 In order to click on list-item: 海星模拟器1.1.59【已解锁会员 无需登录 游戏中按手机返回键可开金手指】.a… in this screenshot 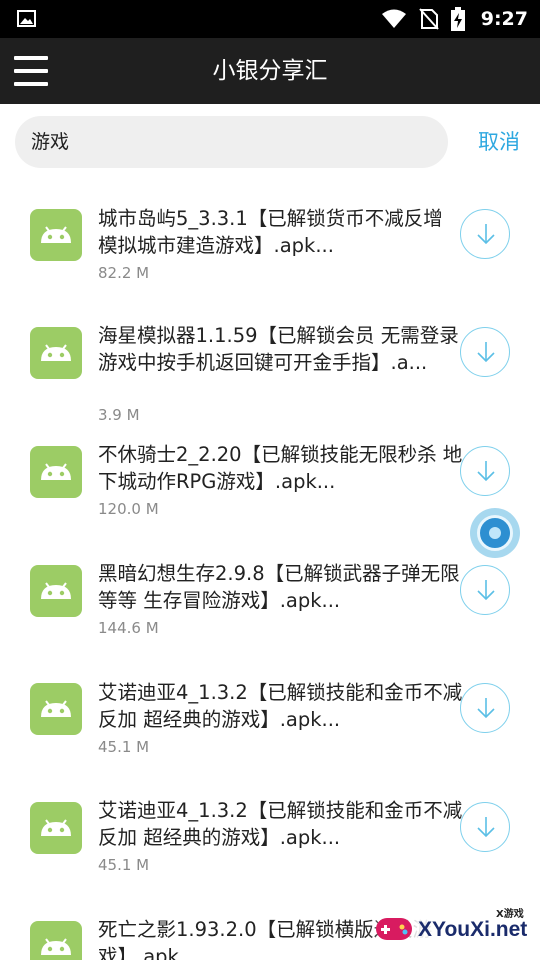, I will do `click(270, 361)`.